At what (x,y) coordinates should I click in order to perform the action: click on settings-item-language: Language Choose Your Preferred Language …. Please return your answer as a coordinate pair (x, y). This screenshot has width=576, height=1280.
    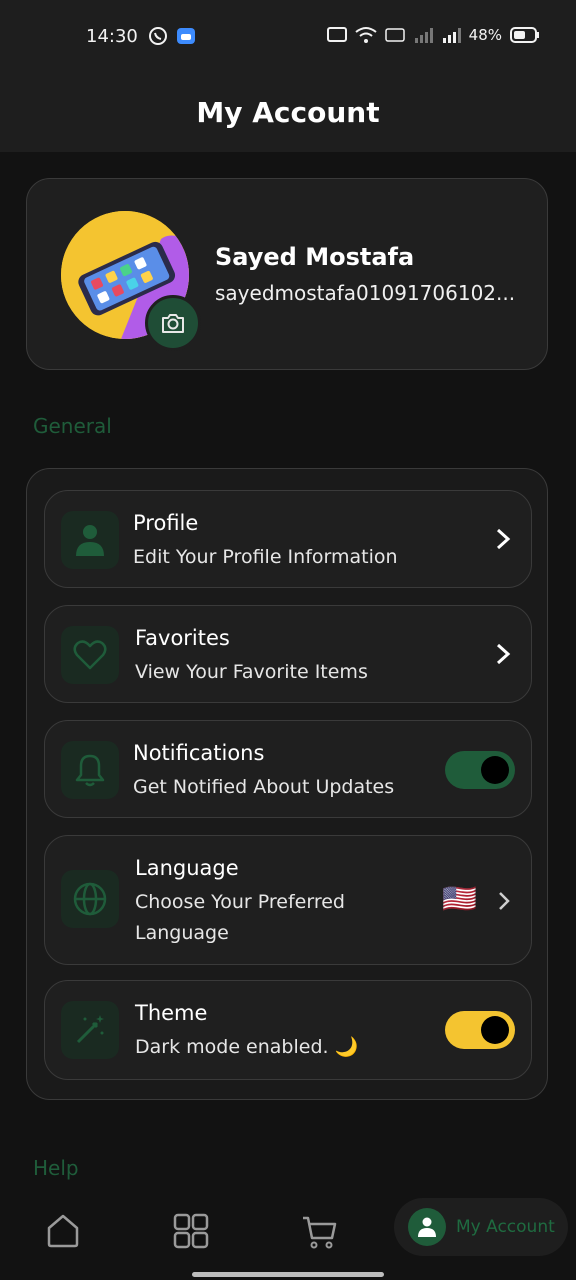
    Looking at the image, I should click on (288, 900).